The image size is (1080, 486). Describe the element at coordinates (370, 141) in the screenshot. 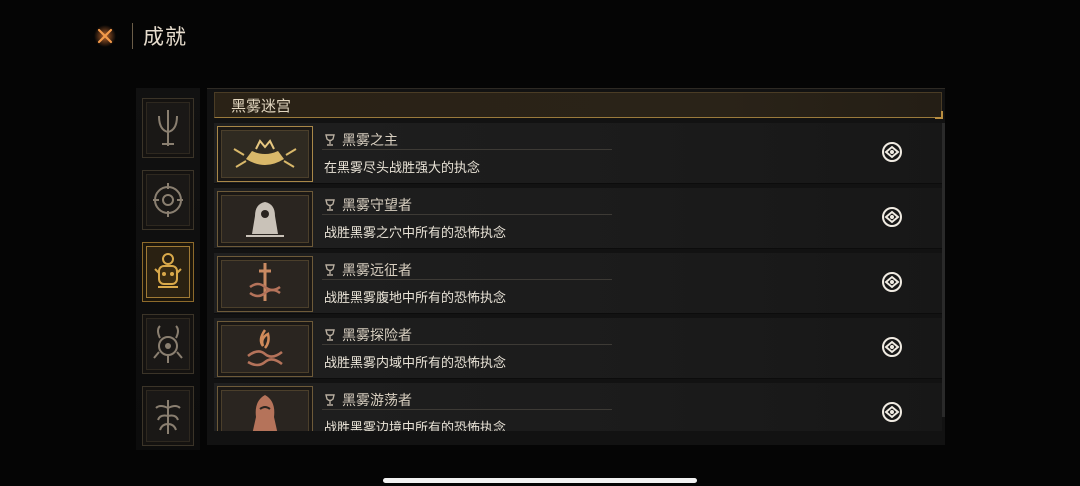

I see `achievement-name: 黑雾之主` at that location.